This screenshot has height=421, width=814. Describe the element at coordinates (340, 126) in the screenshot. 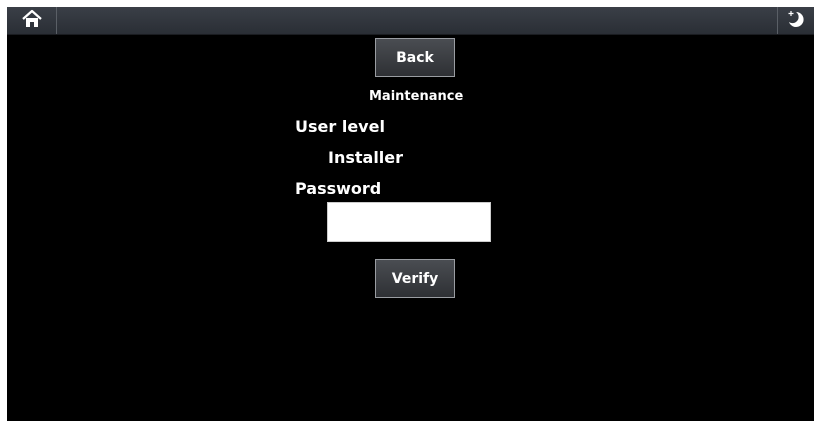

I see `user-level-label: User level` at that location.